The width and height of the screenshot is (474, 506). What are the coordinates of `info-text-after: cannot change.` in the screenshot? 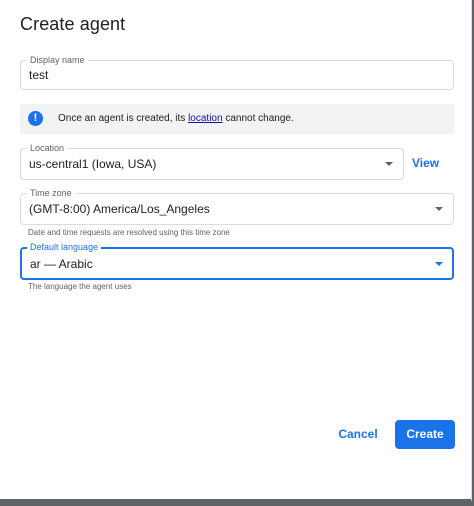 It's located at (258, 118).